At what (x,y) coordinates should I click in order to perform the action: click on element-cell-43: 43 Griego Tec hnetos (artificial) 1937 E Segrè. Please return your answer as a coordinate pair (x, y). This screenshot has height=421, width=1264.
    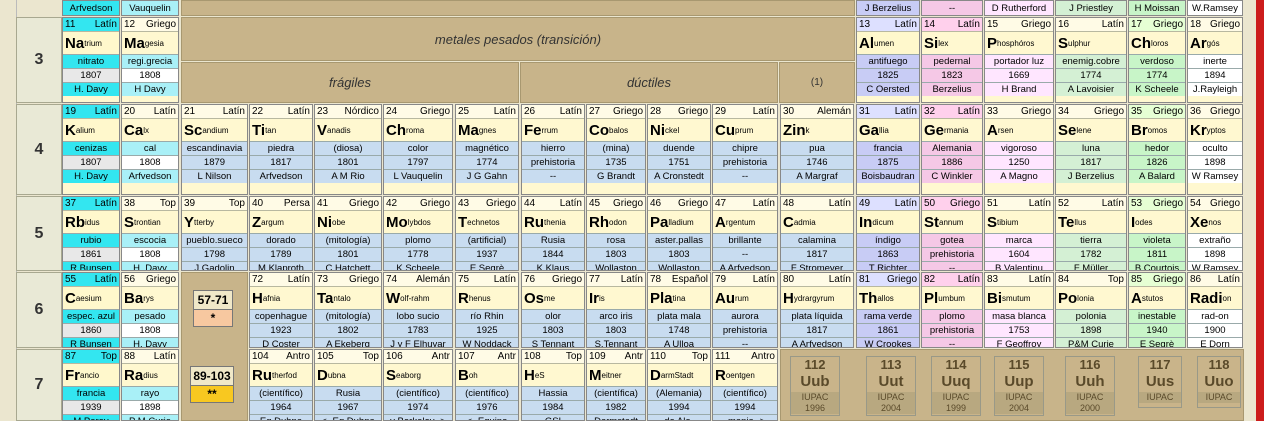
    Looking at the image, I should click on (487, 233).